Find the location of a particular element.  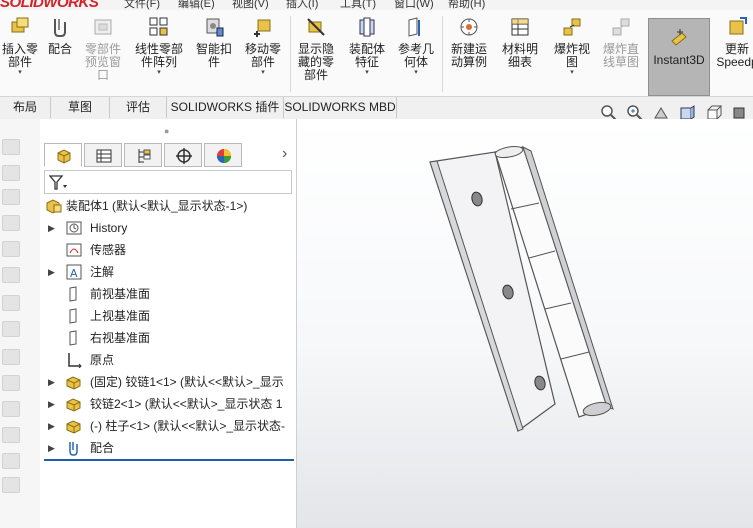

move-component-icon is located at coordinates (262, 28).